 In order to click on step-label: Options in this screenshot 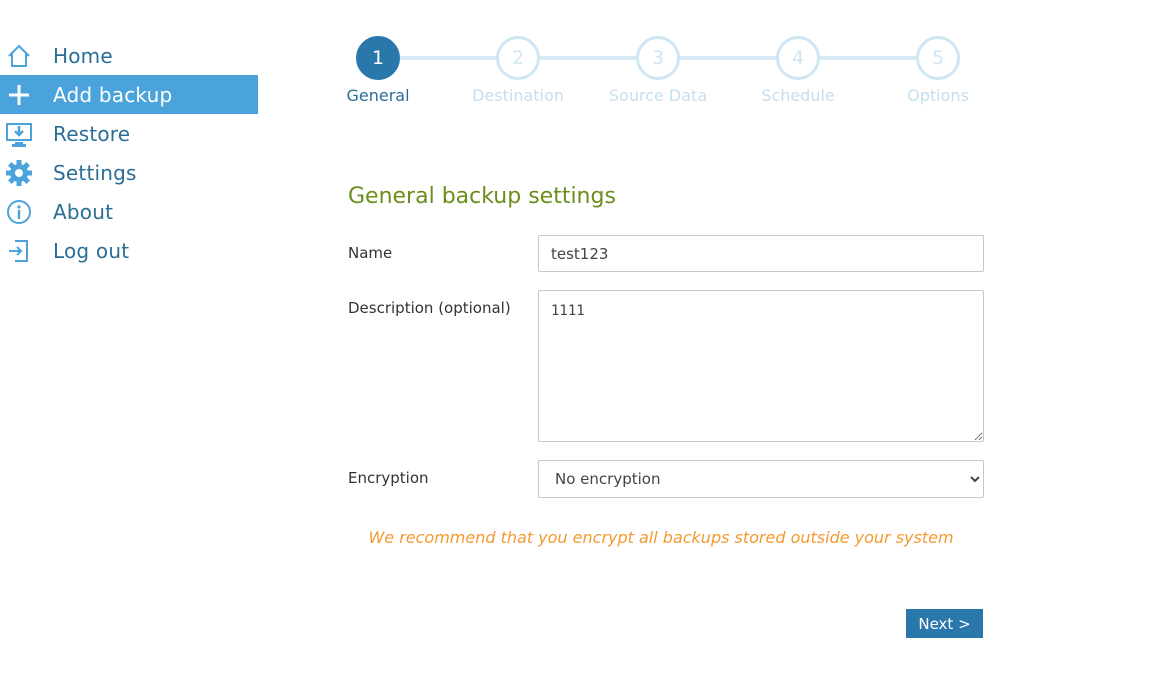, I will do `click(938, 95)`.